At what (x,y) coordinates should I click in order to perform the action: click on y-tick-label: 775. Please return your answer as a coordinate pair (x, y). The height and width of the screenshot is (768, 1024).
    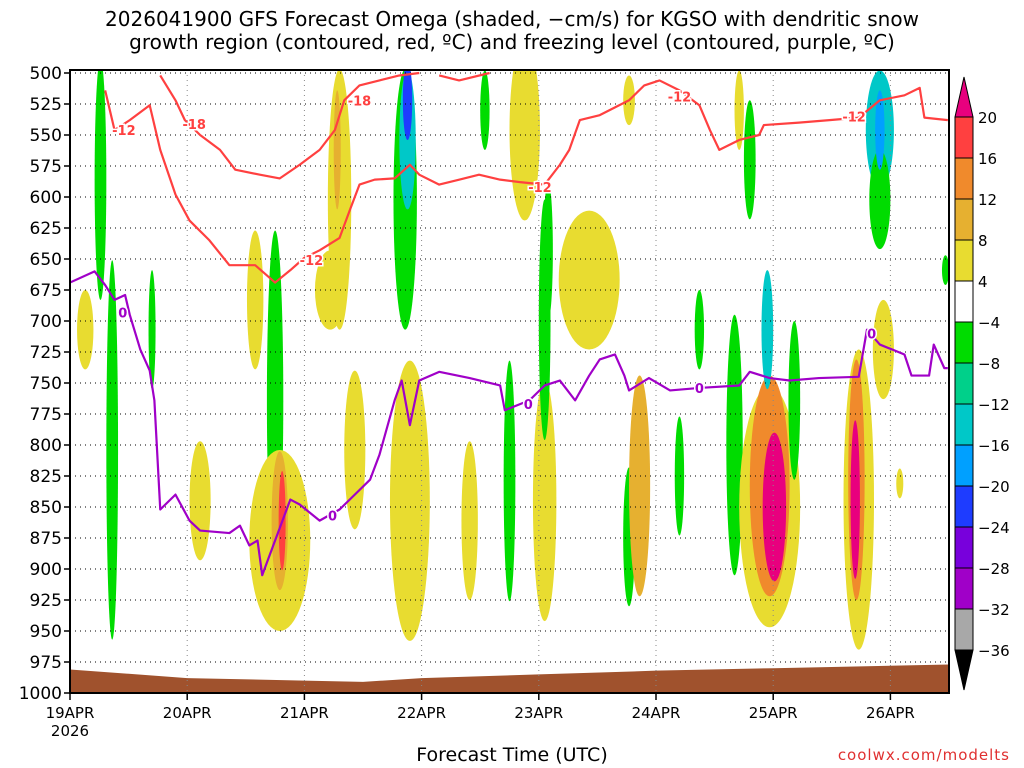
    Looking at the image, I should click on (46, 415).